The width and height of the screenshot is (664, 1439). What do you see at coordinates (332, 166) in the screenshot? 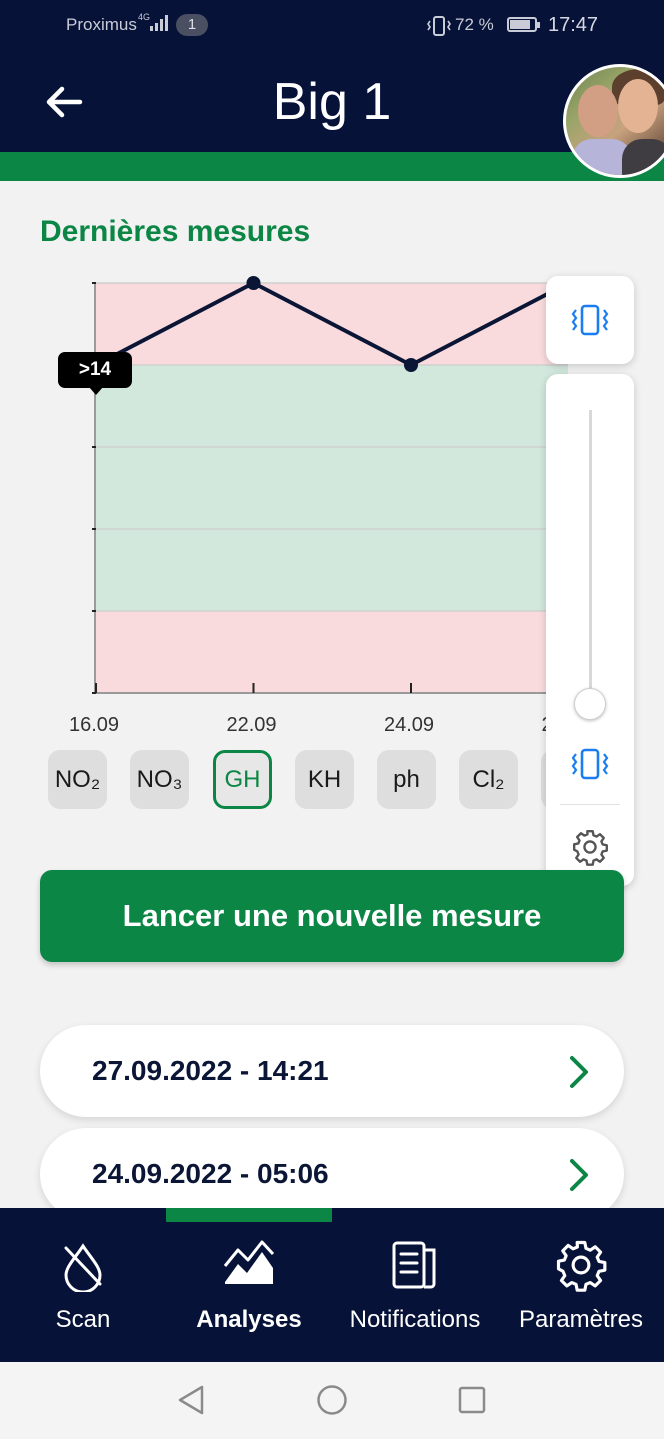
I see `header-accent-strip` at bounding box center [332, 166].